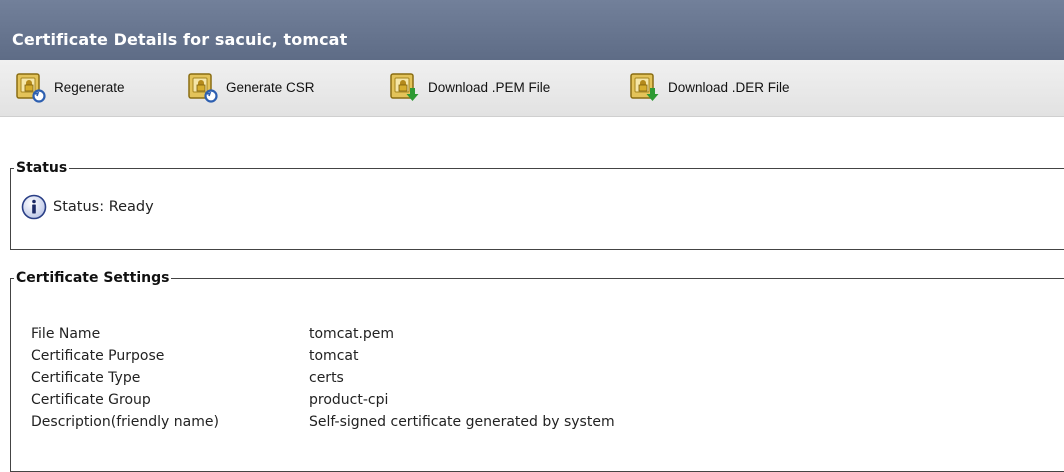 Image resolution: width=1064 pixels, height=472 pixels. I want to click on settings-key: Certificate Purpose, so click(98, 356).